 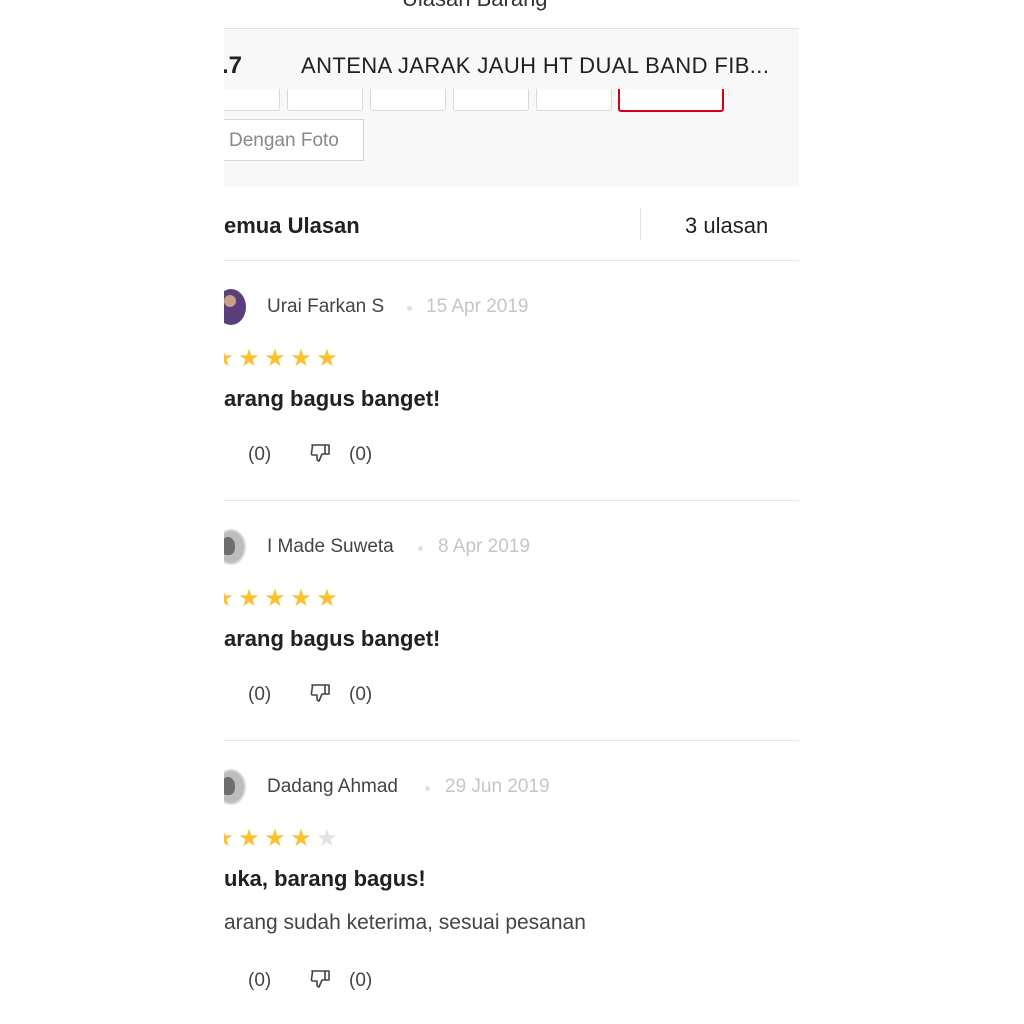 I want to click on review-date: 15 Apr 2019, so click(x=477, y=306).